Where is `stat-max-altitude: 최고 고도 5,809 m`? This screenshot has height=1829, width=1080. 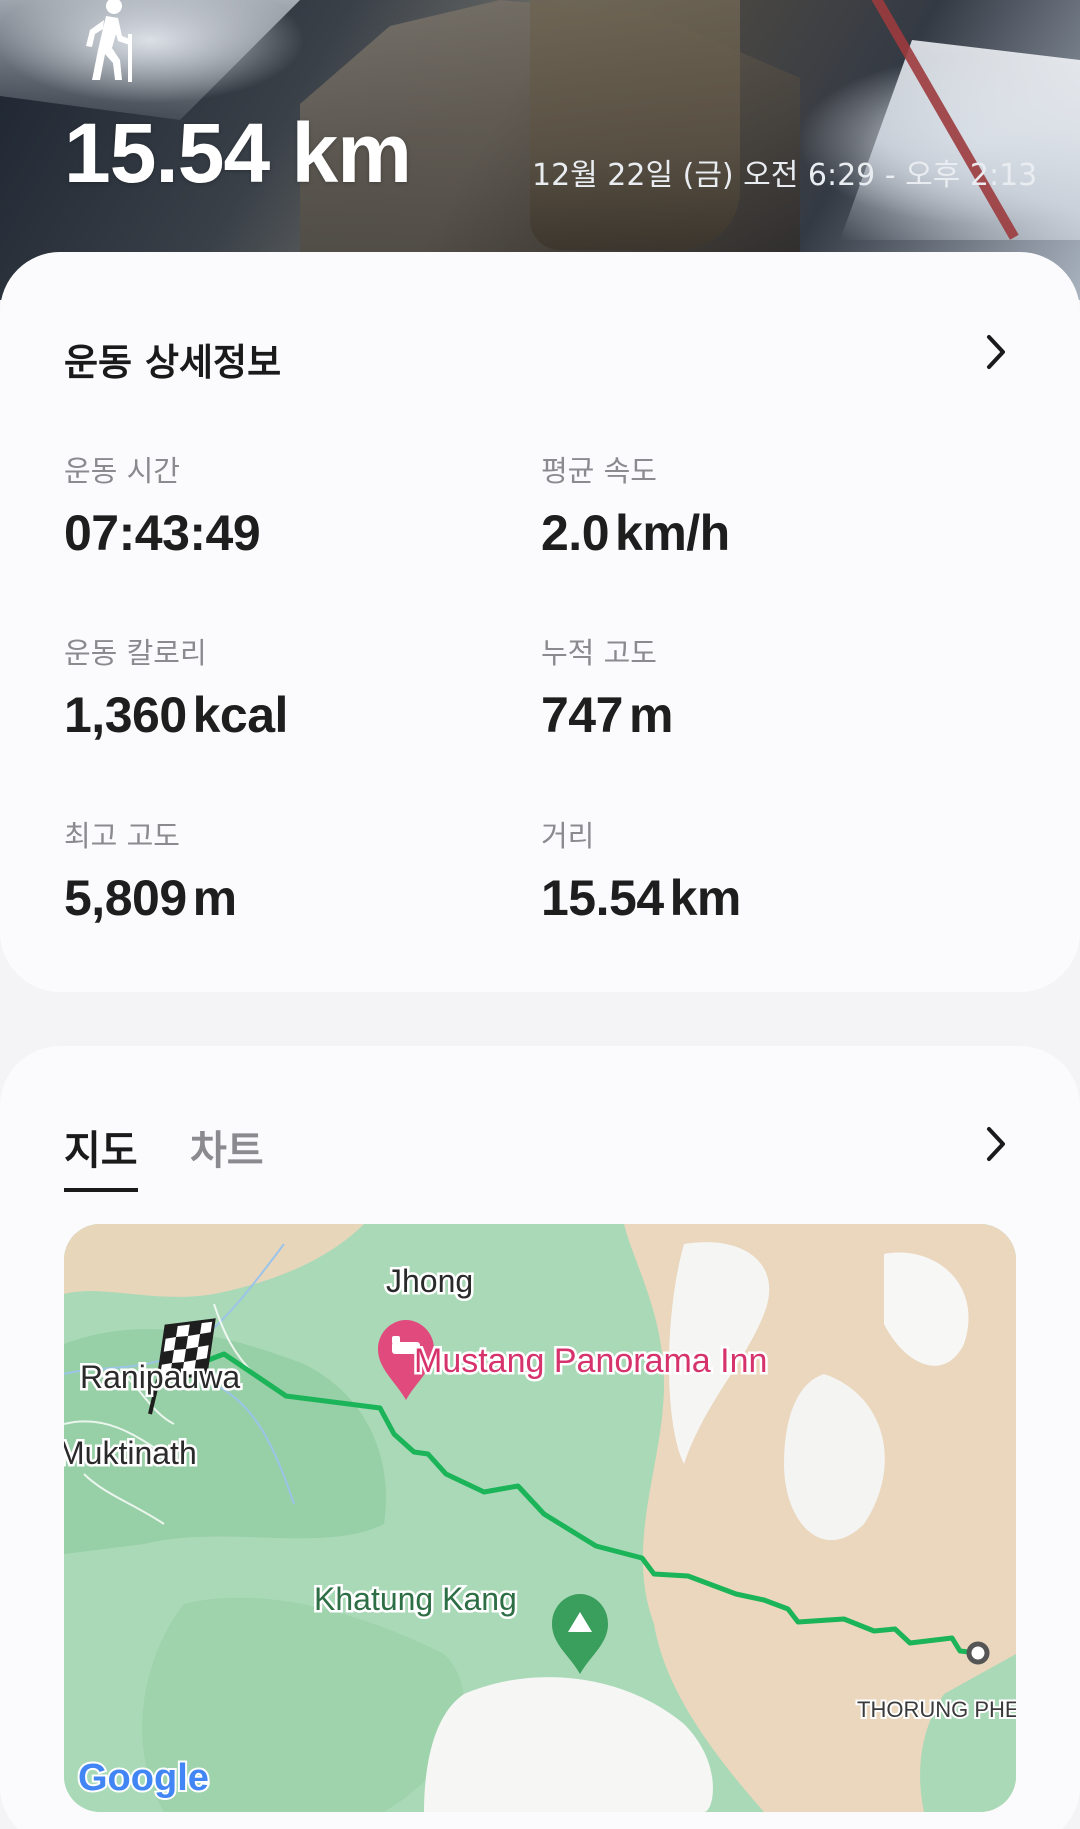 stat-max-altitude: 최고 고도 5,809 m is located at coordinates (274, 870).